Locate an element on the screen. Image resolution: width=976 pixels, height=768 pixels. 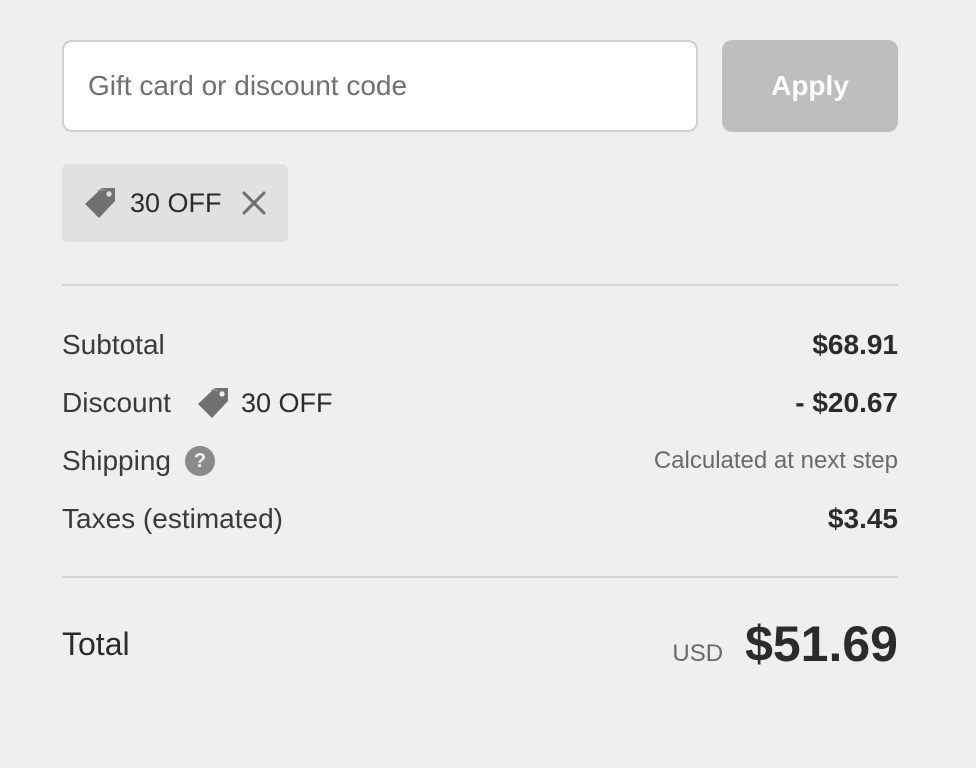
discount-label: Discount is located at coordinates (116, 402).